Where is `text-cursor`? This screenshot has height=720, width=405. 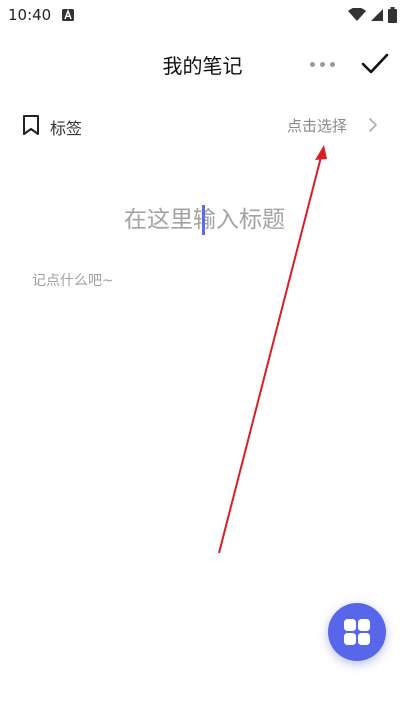 text-cursor is located at coordinates (203, 220).